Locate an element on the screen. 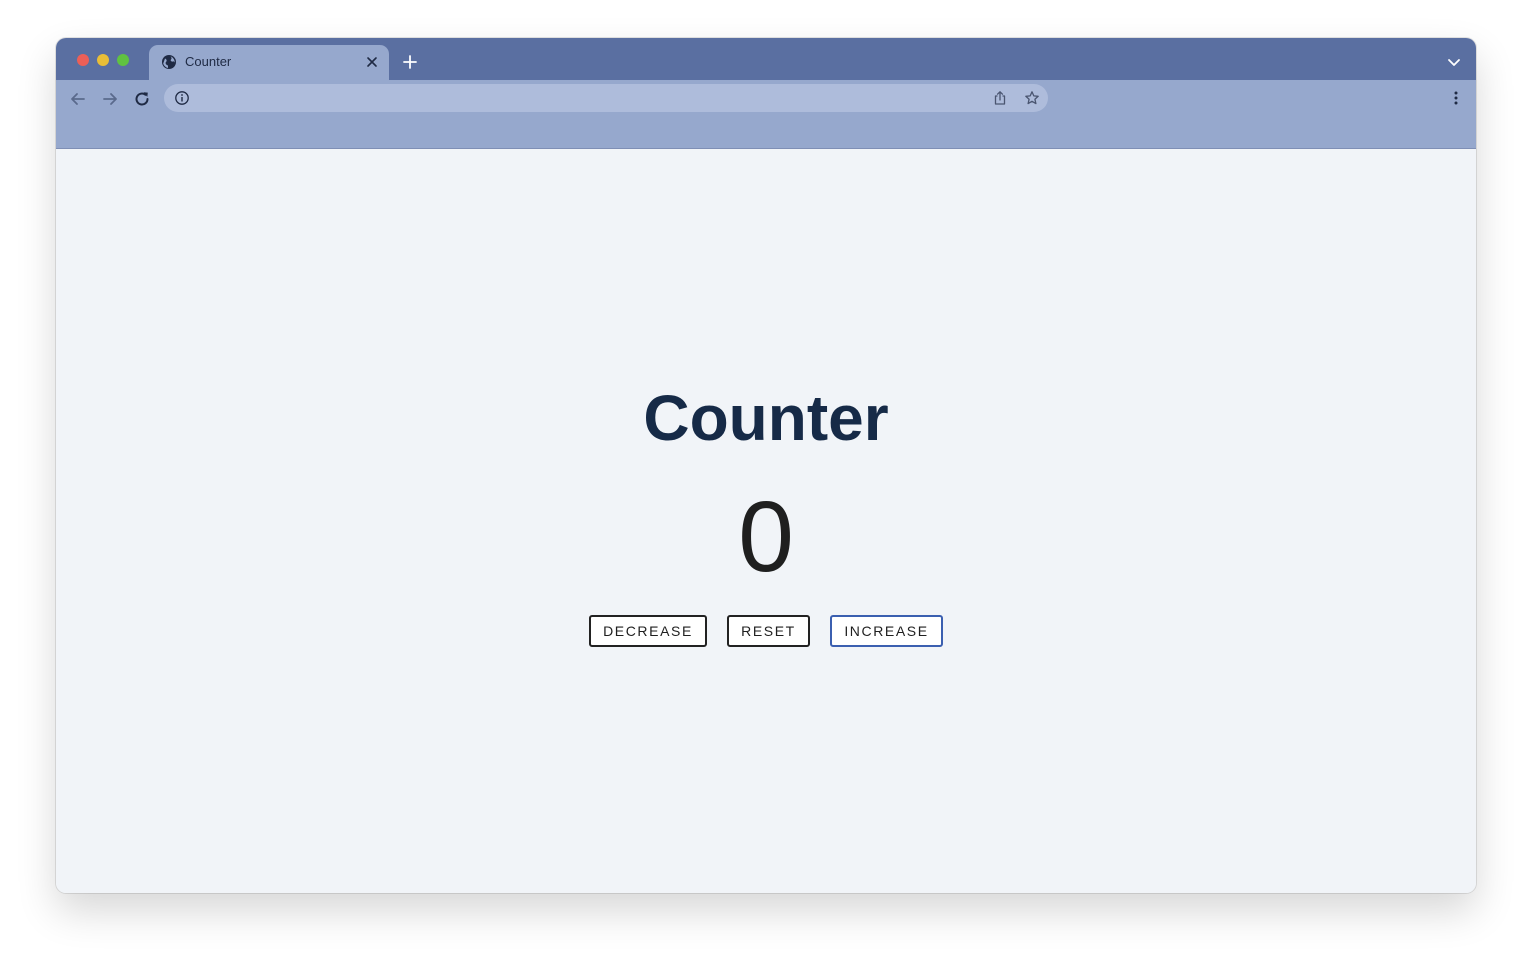 This screenshot has width=1532, height=967. decrease-button: DECREASE is located at coordinates (648, 631).